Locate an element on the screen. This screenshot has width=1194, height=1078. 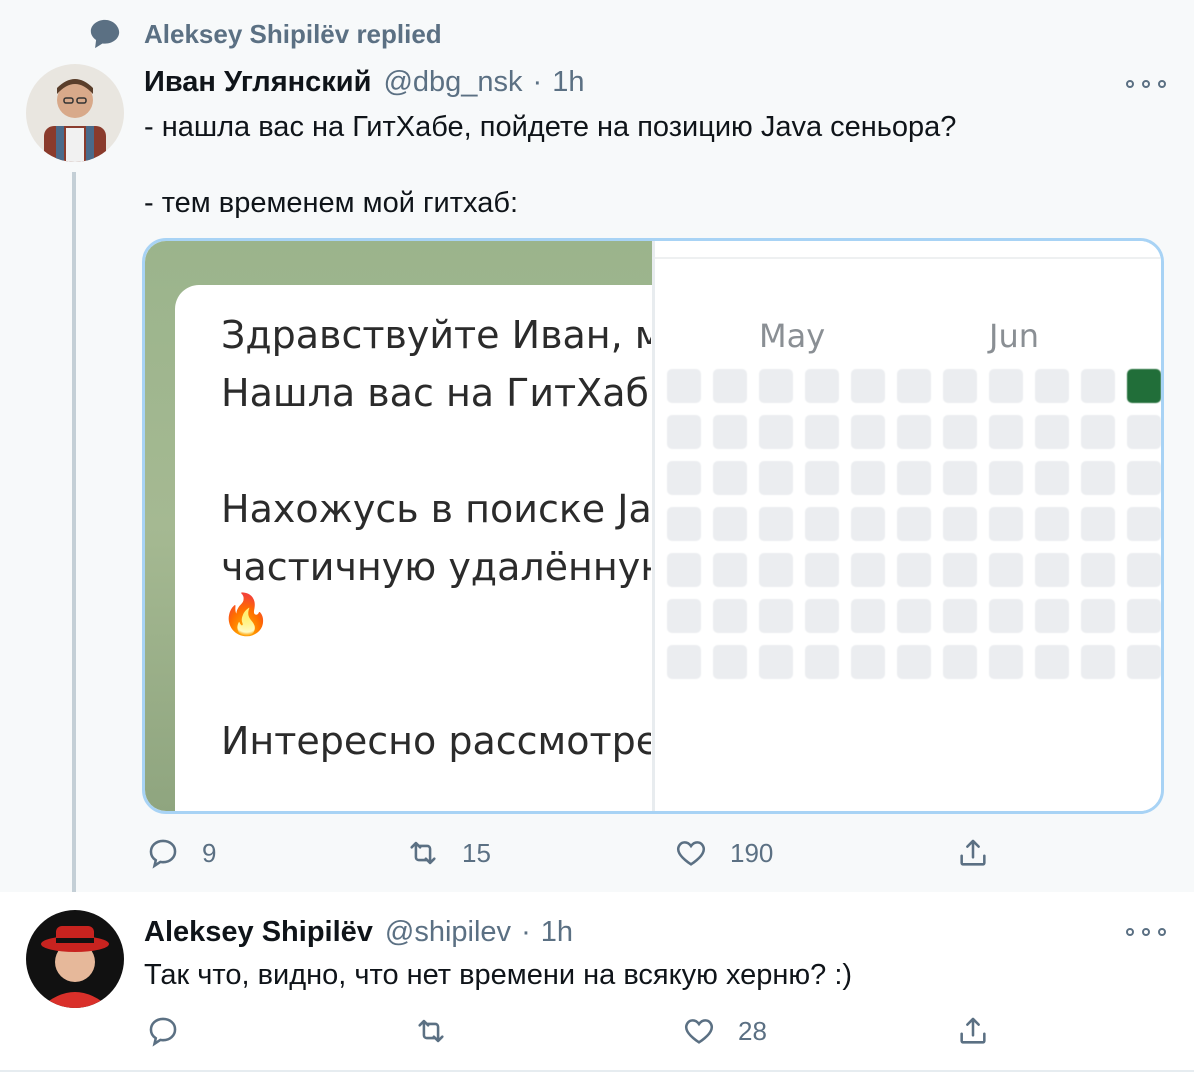
share-icon is located at coordinates (973, 852).